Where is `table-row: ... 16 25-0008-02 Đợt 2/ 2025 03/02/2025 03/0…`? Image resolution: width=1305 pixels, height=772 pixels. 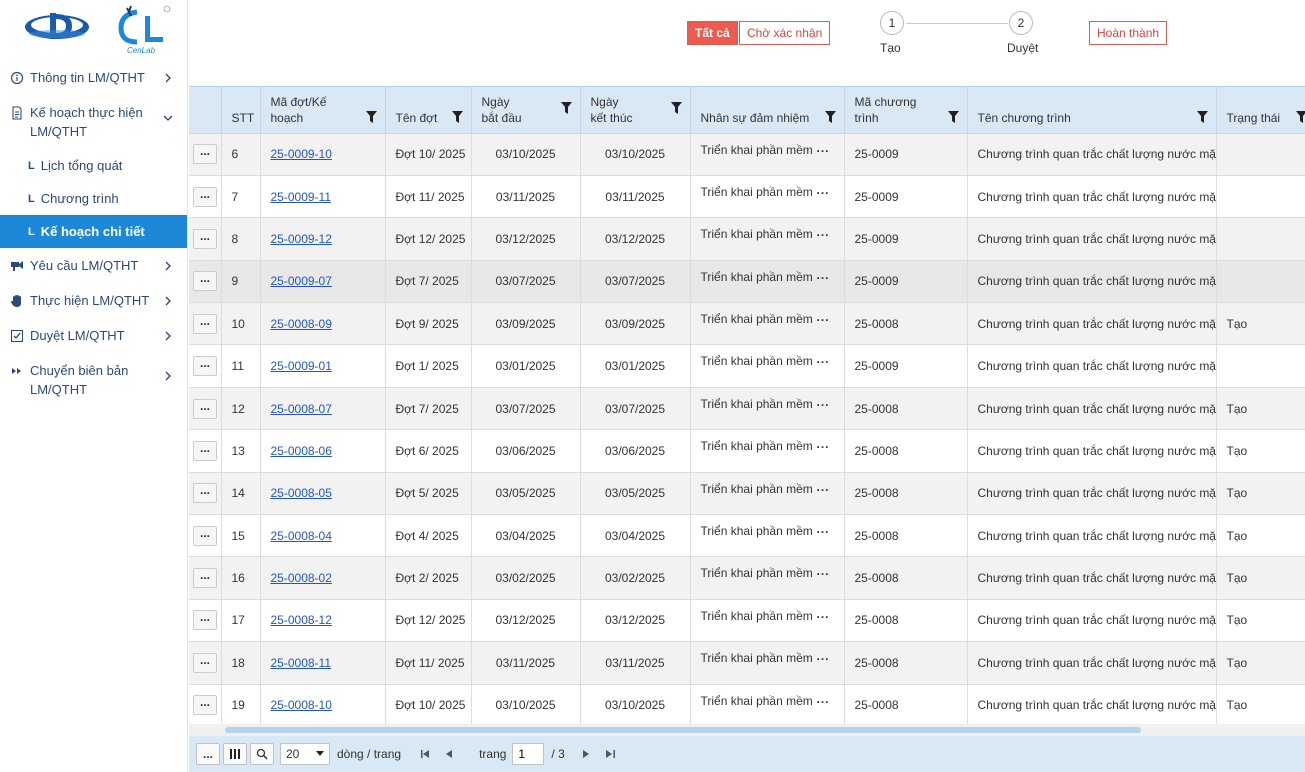 table-row: ... 16 25-0008-02 Đợt 2/ 2025 03/02/2025 03/0… is located at coordinates (747, 578).